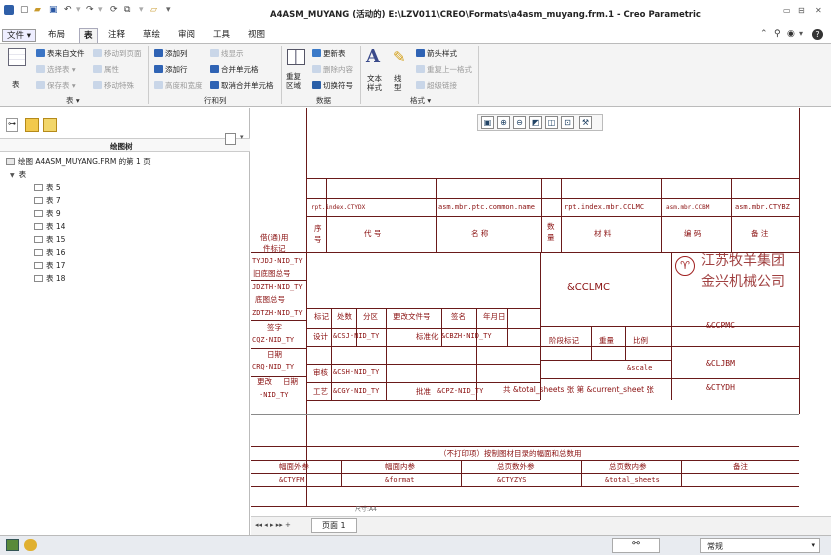 The width and height of the screenshot is (831, 555). Describe the element at coordinates (227, 53) in the screenshot. I see `line-display-button: 线显示` at that location.